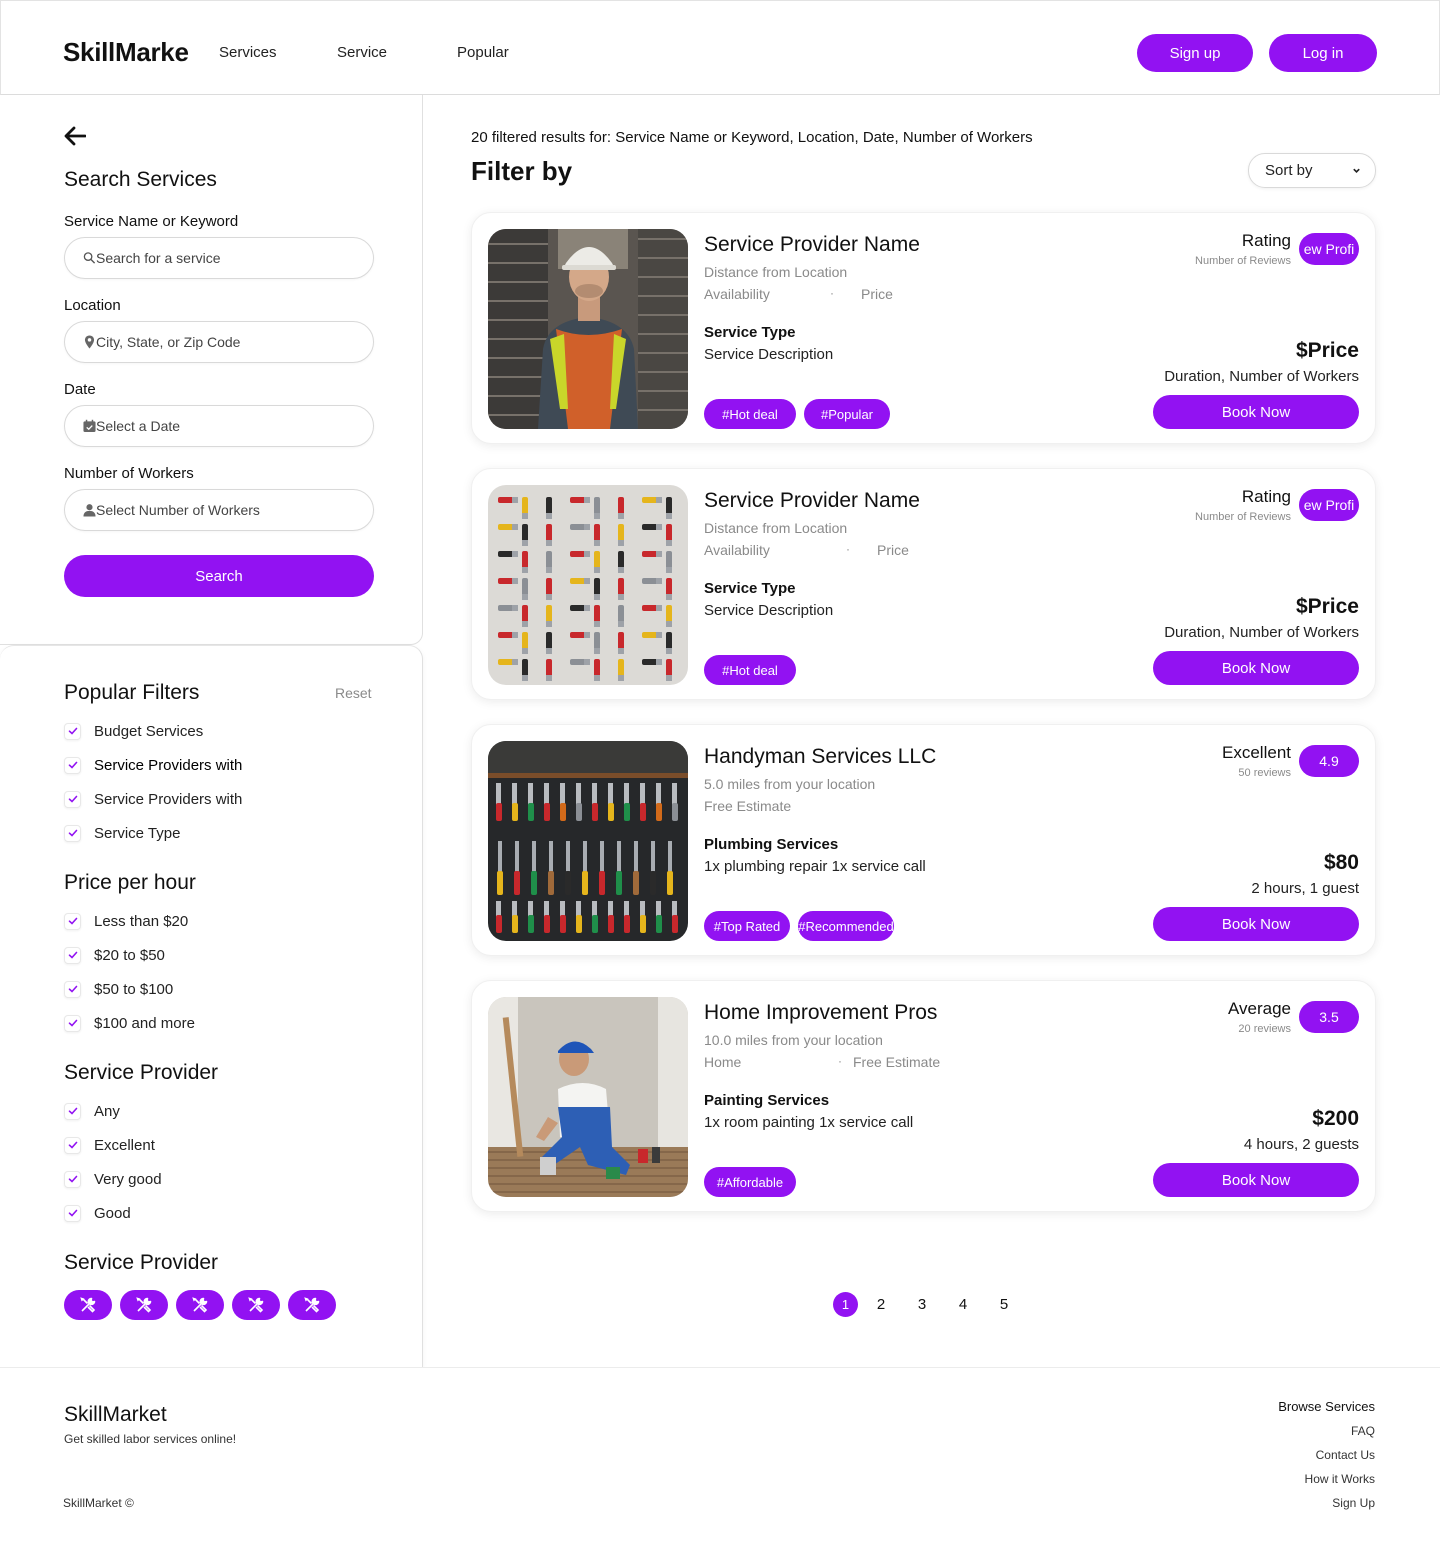 This screenshot has height=1543, width=1440. What do you see at coordinates (118, 989) in the screenshot?
I see `price-filter-option: $50 to $100` at bounding box center [118, 989].